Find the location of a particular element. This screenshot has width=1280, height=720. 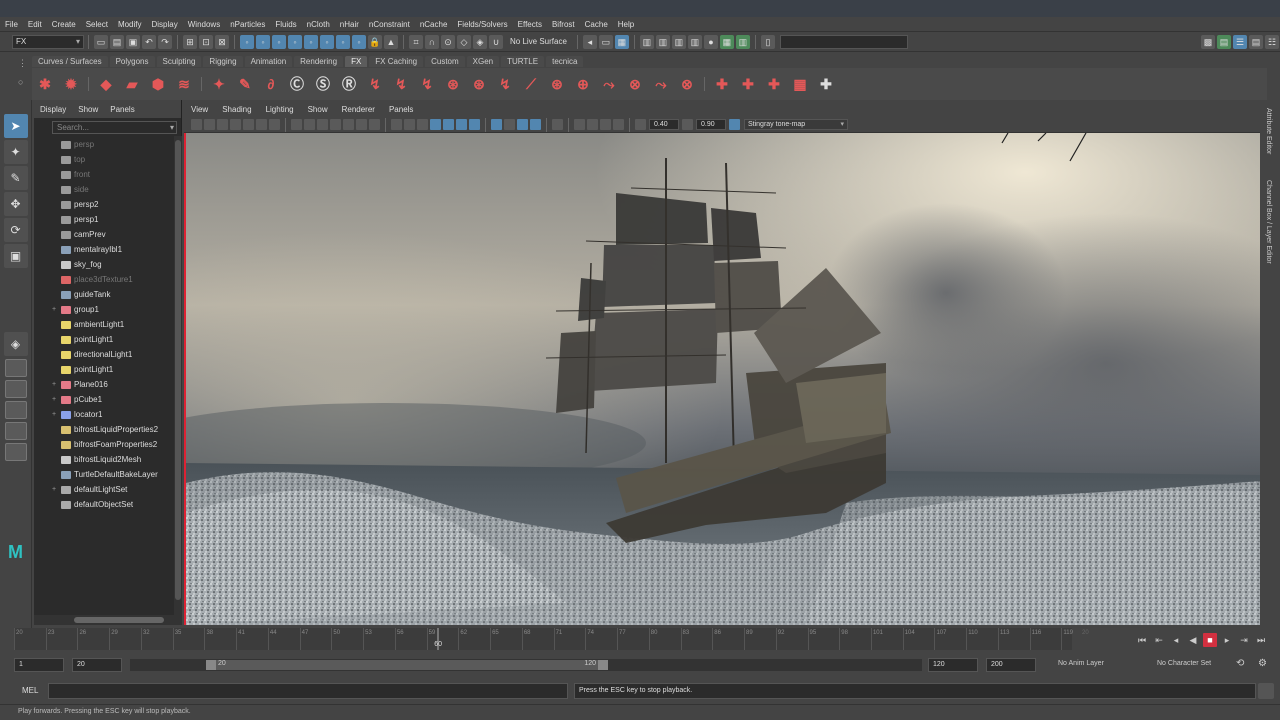

outliner-item: guideTank is located at coordinates (107, 294).